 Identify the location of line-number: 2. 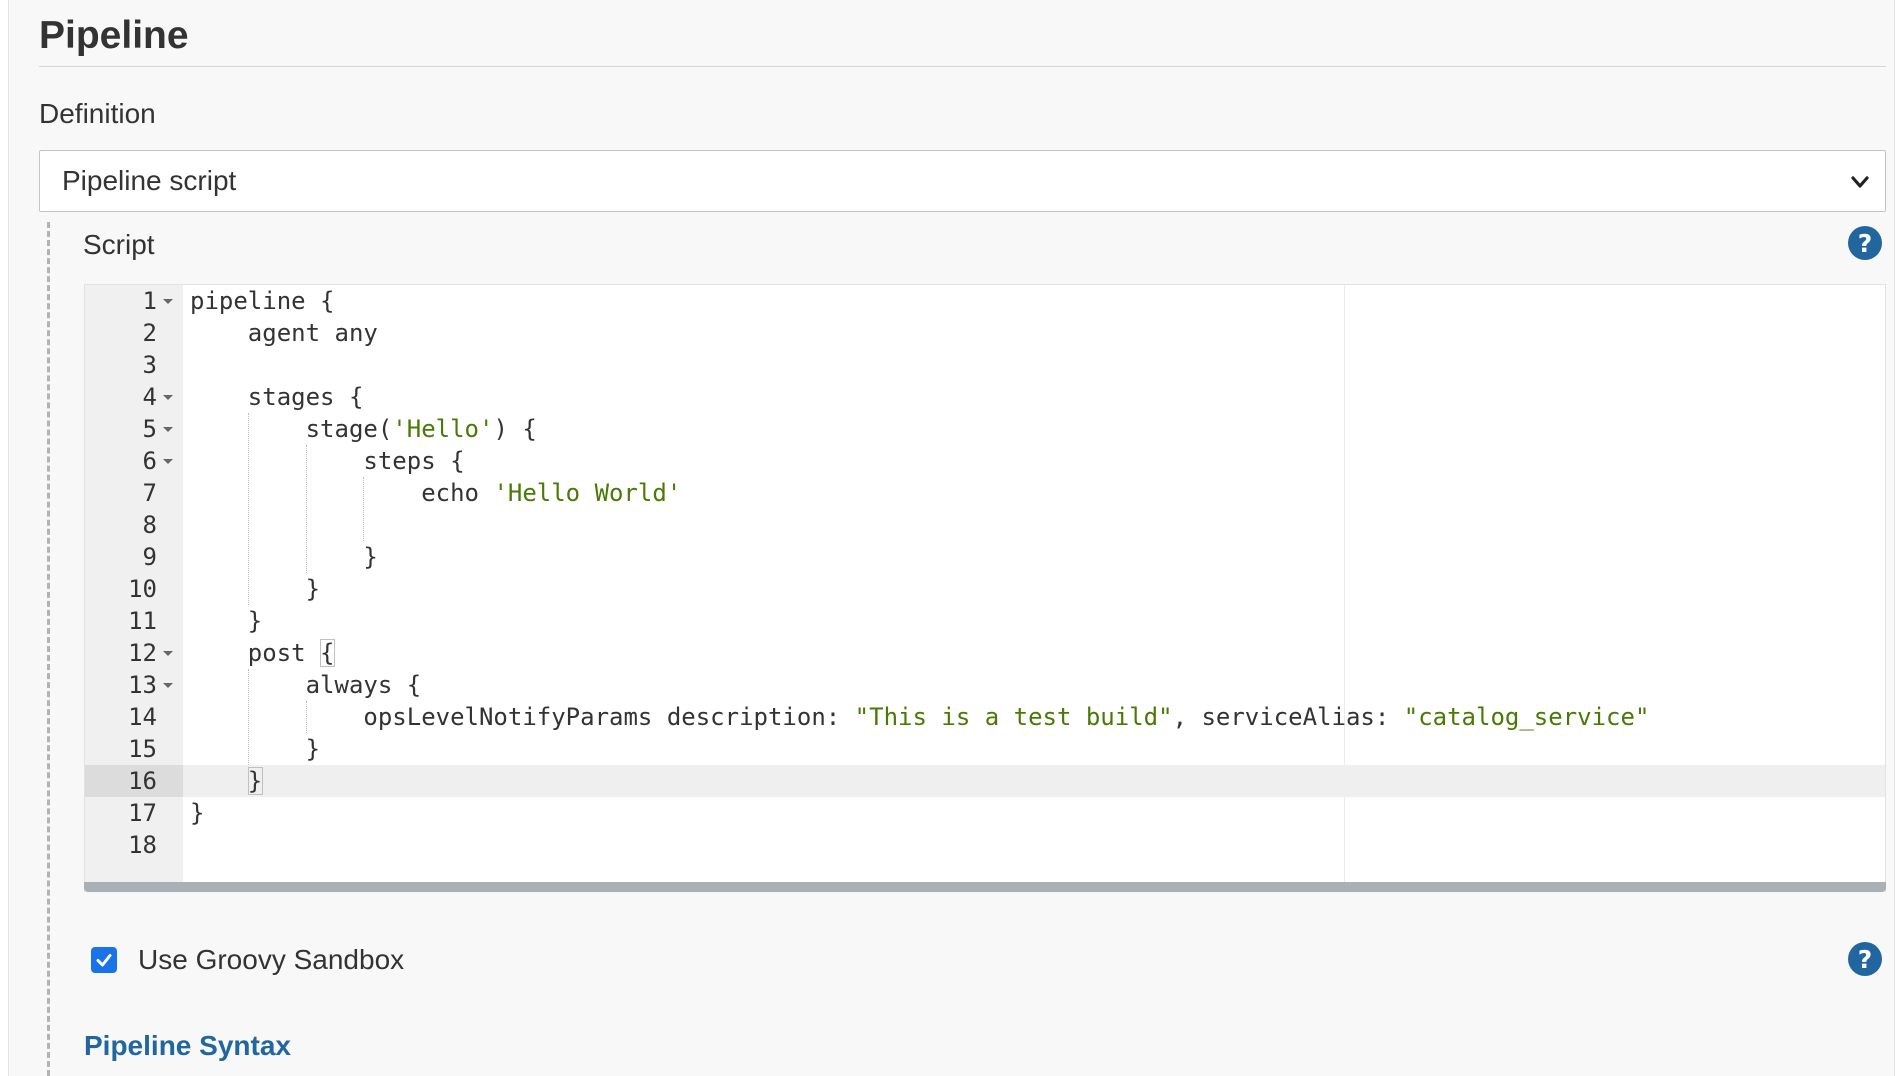
(149, 333).